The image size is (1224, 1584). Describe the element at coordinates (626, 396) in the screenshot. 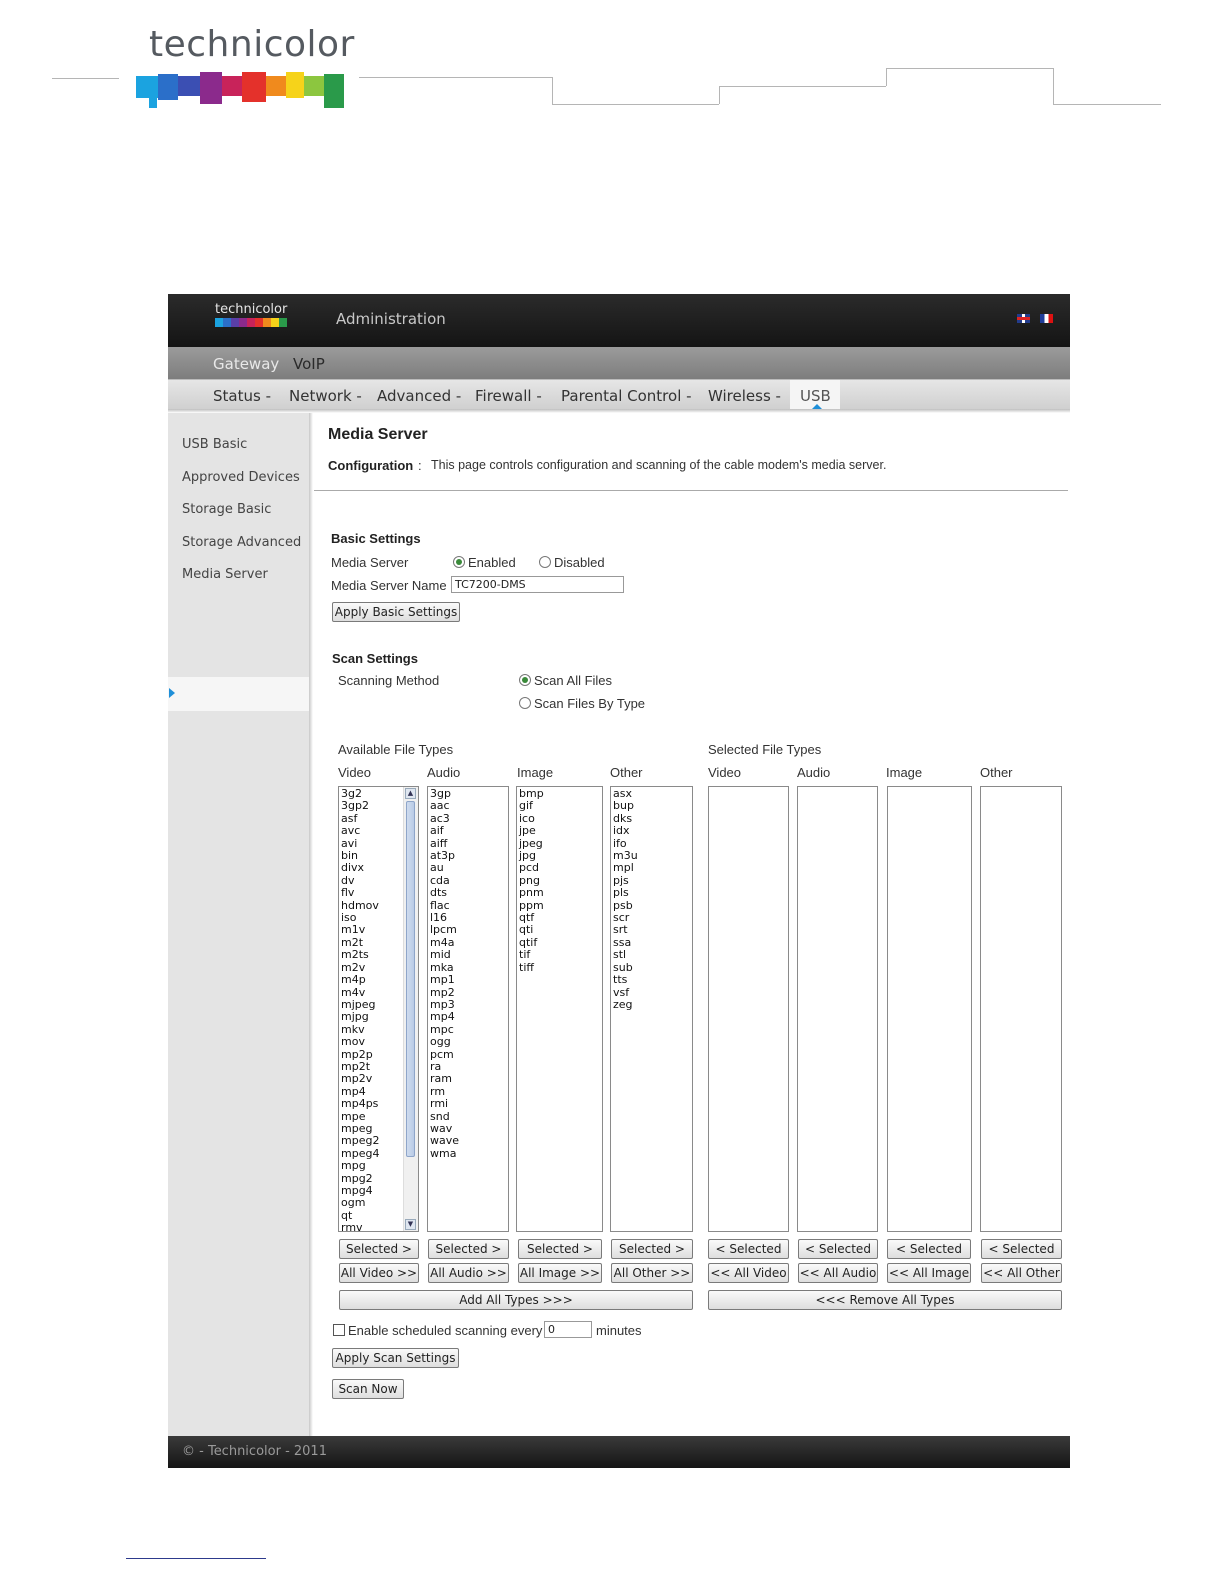

I see `nav-parental-control: Parental Control -` at that location.